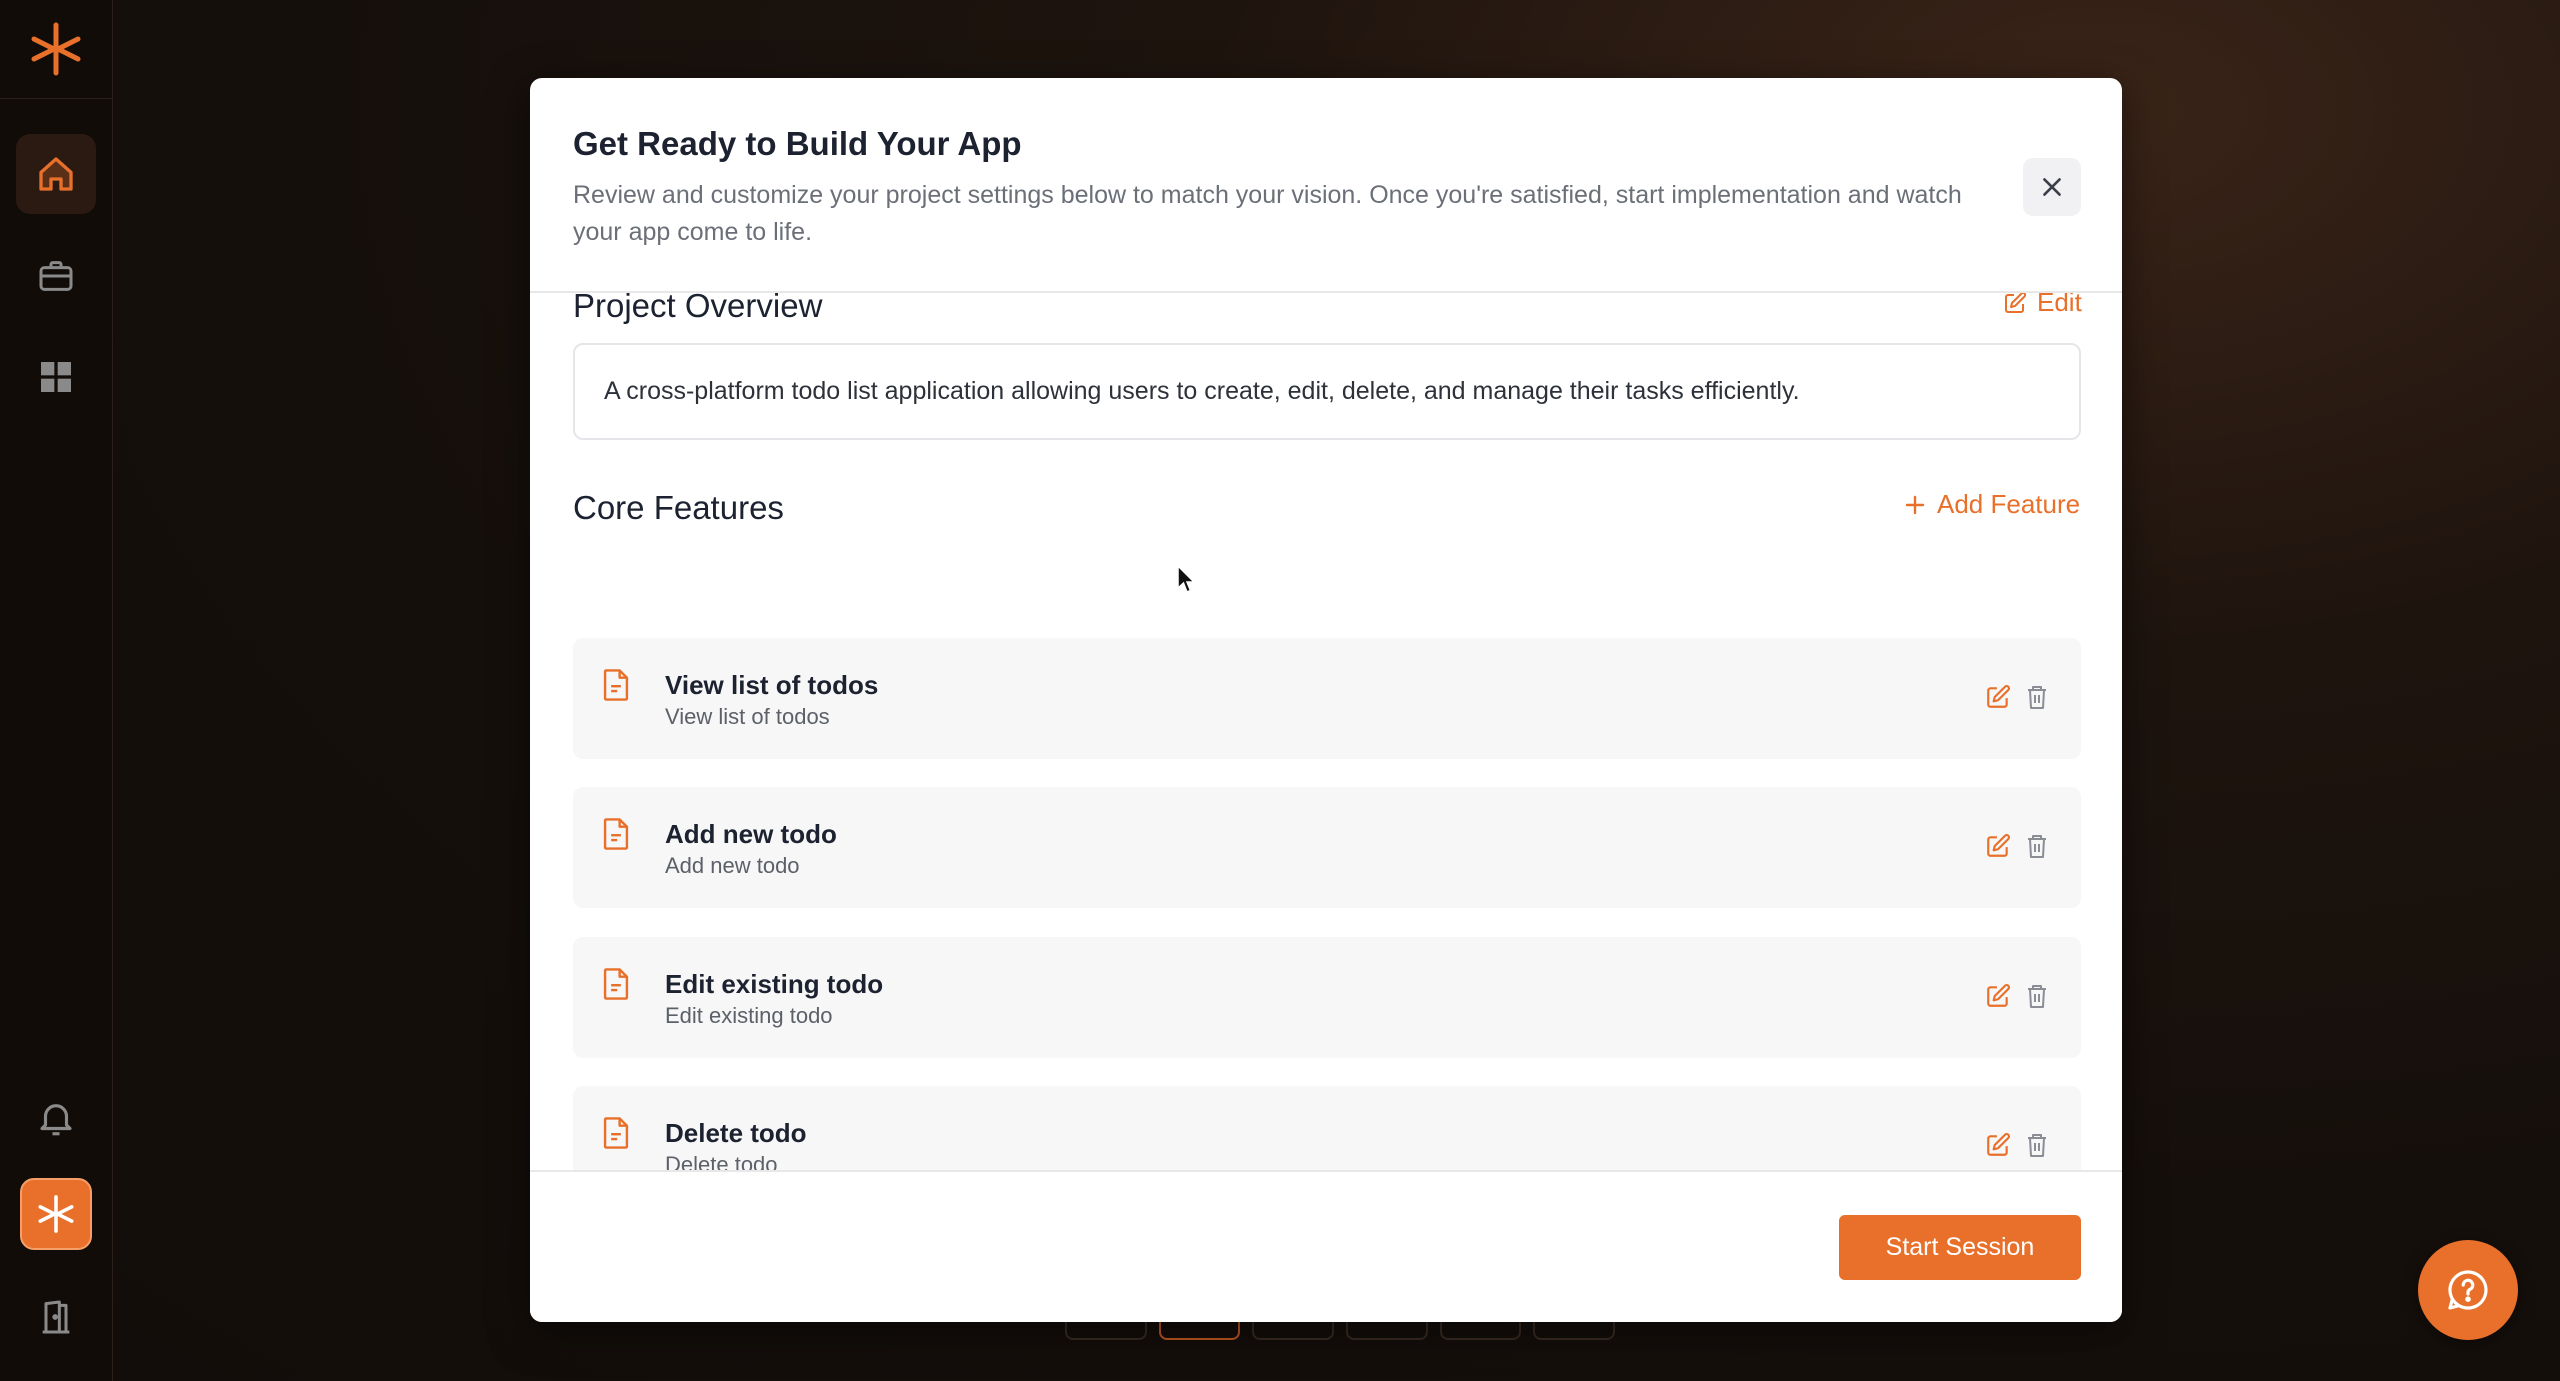  Describe the element at coordinates (2059, 305) in the screenshot. I see `overview-edit-label: Edit` at that location.